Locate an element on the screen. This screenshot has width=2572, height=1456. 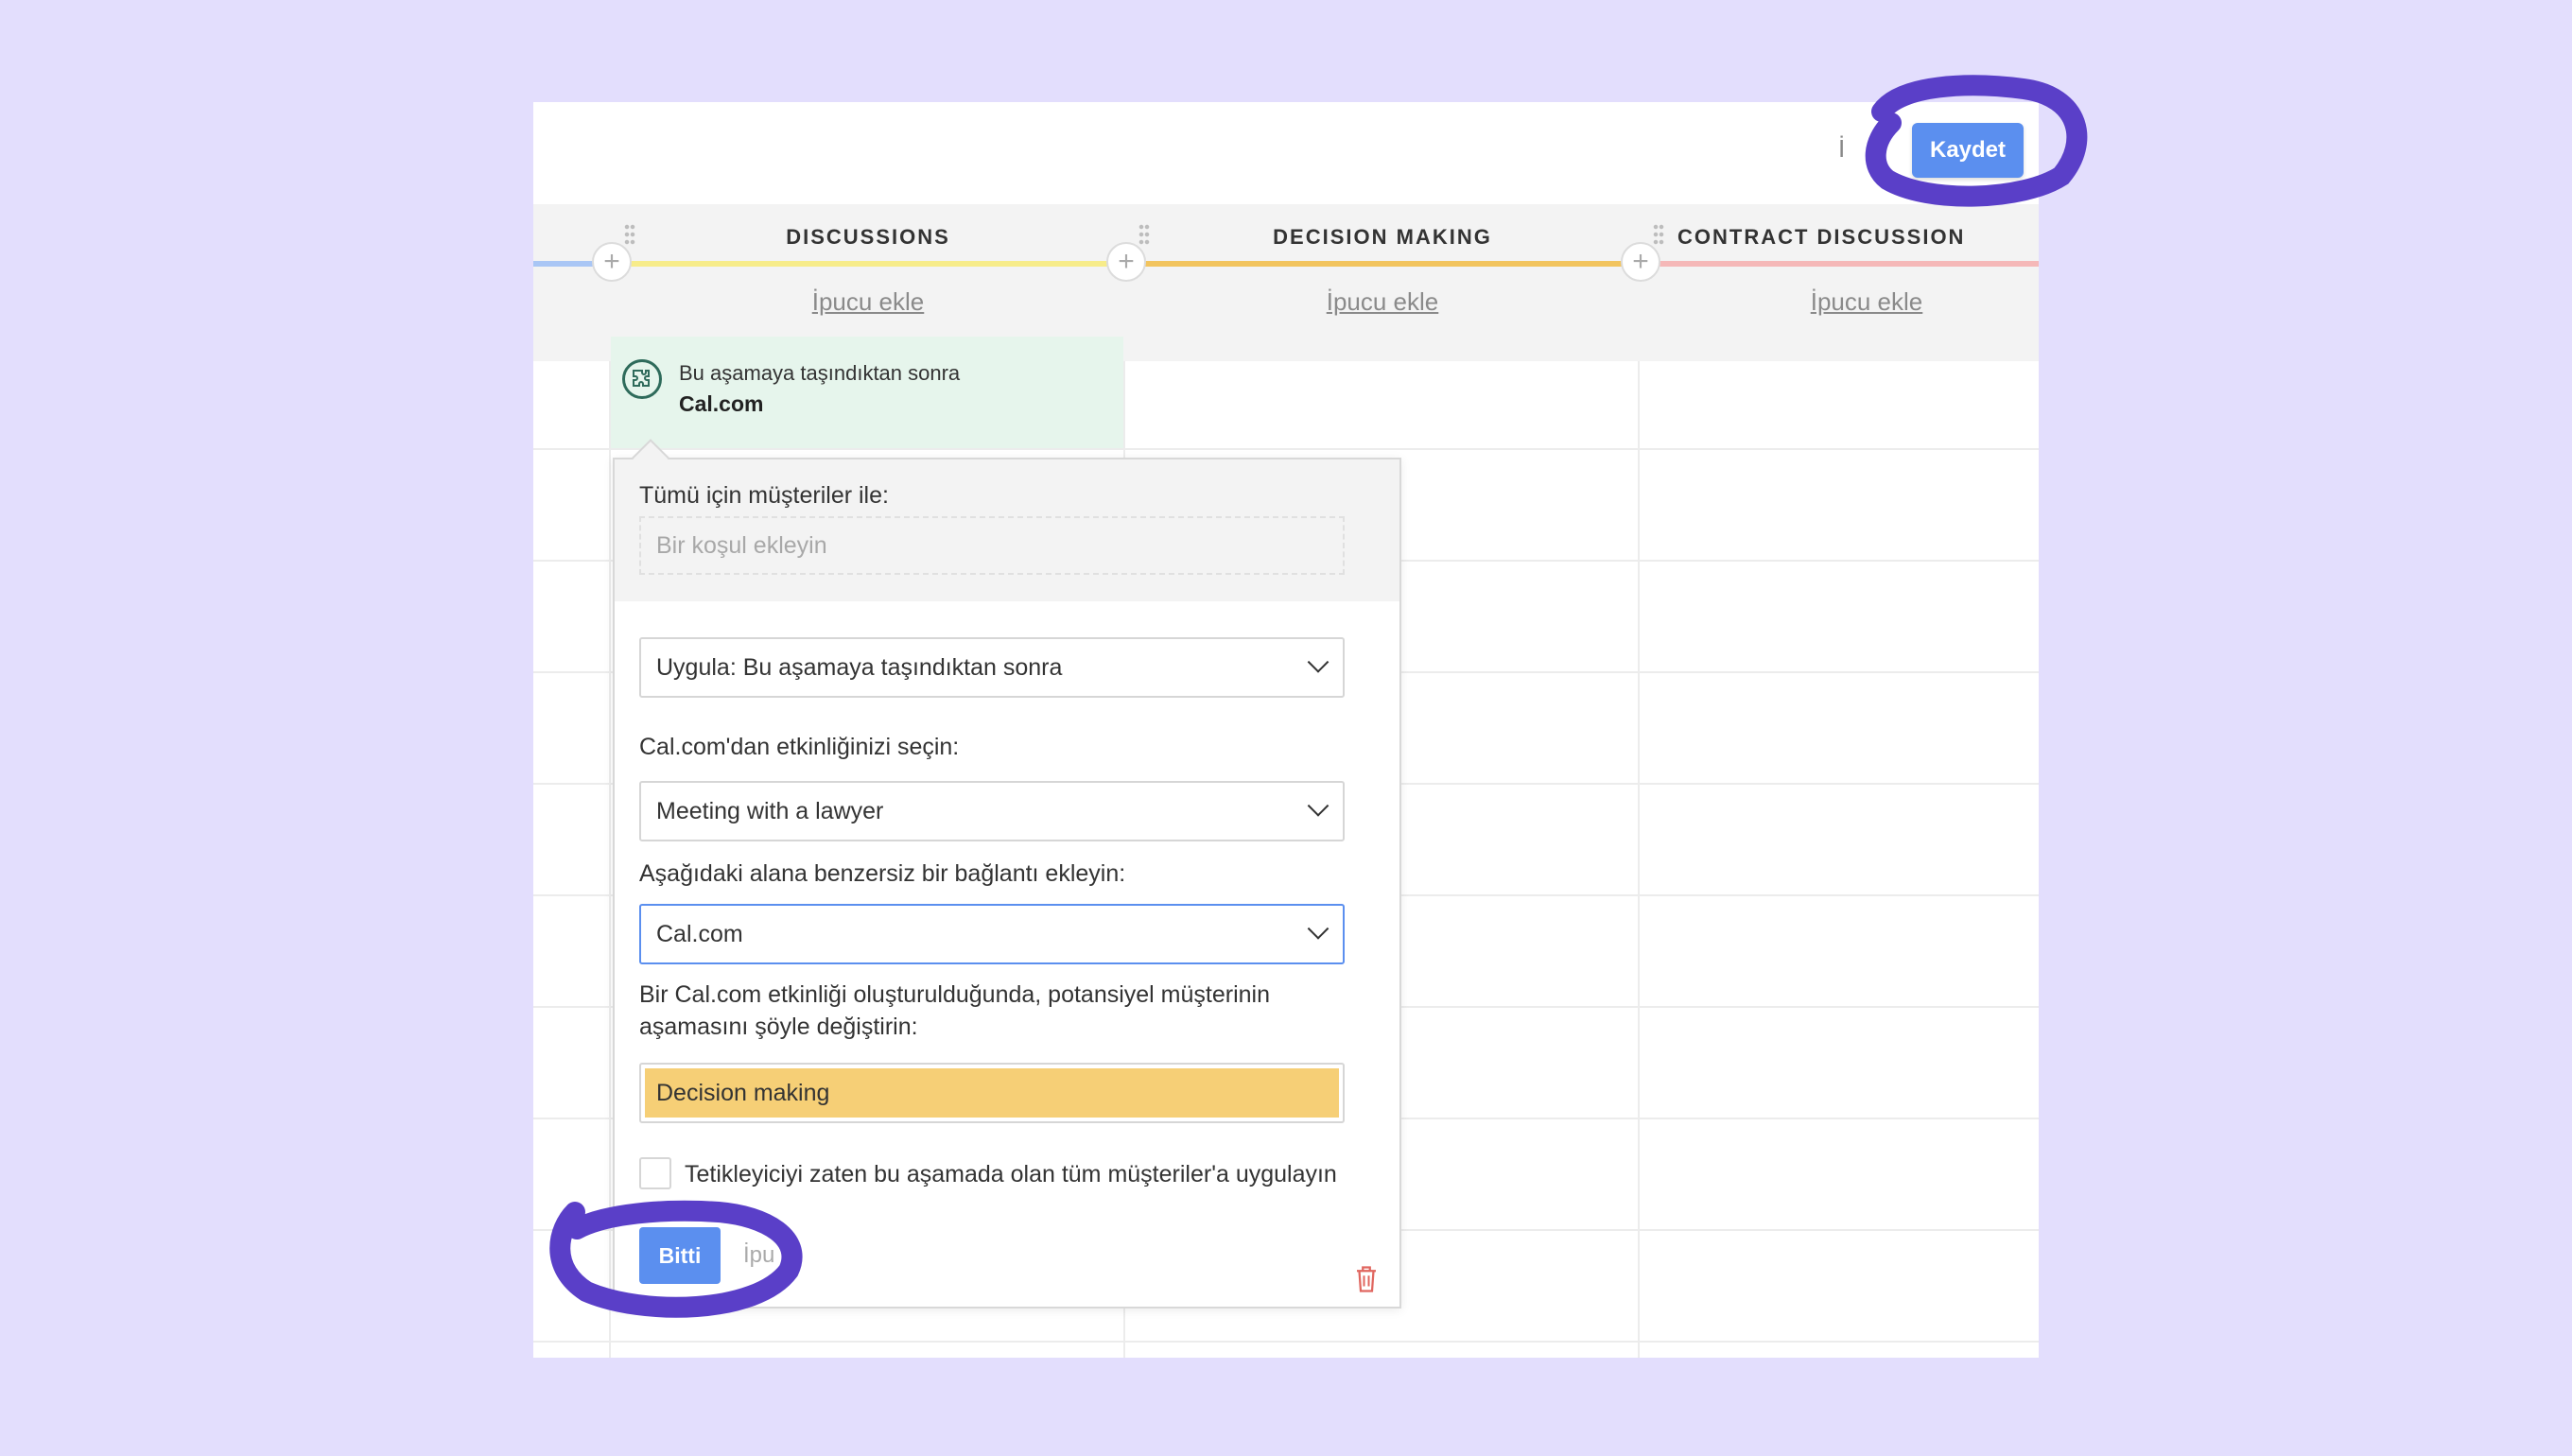
target-stage-select: Decision making is located at coordinates (992, 1093).